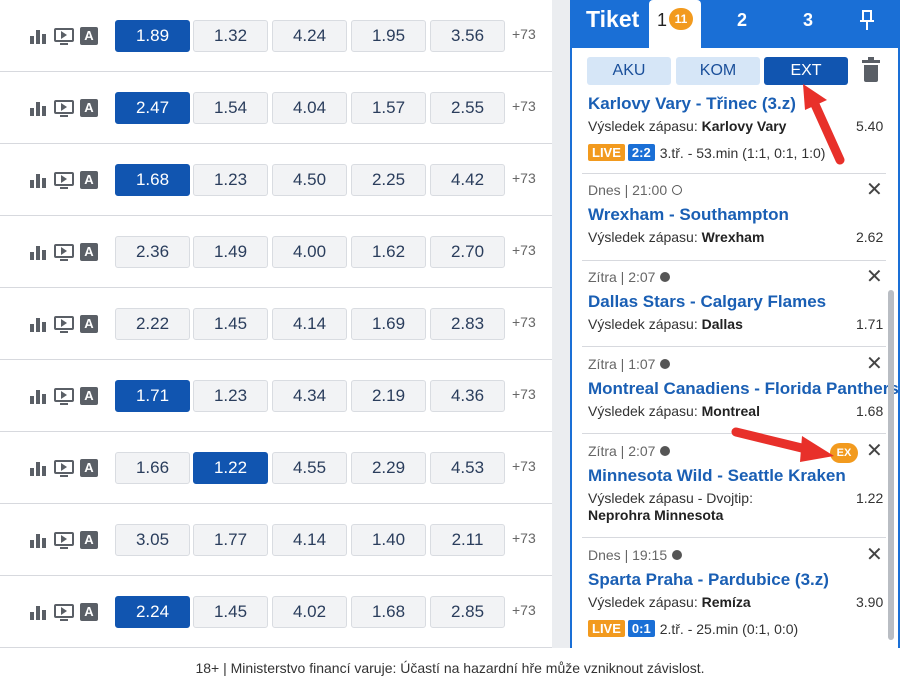 The height and width of the screenshot is (690, 900). What do you see at coordinates (152, 108) in the screenshot?
I see `odds-button: 2.47` at bounding box center [152, 108].